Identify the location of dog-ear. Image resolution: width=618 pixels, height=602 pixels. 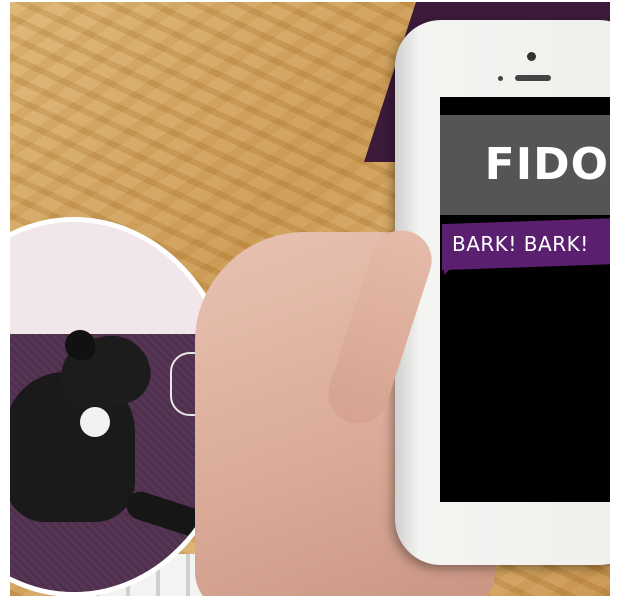
(80, 345).